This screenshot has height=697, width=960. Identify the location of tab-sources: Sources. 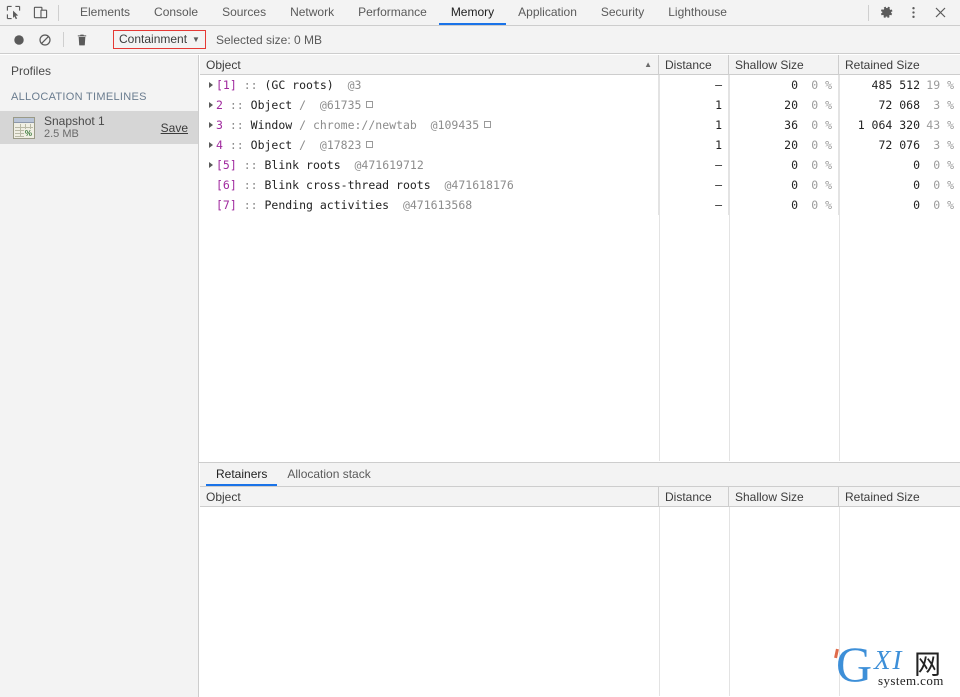
(244, 12).